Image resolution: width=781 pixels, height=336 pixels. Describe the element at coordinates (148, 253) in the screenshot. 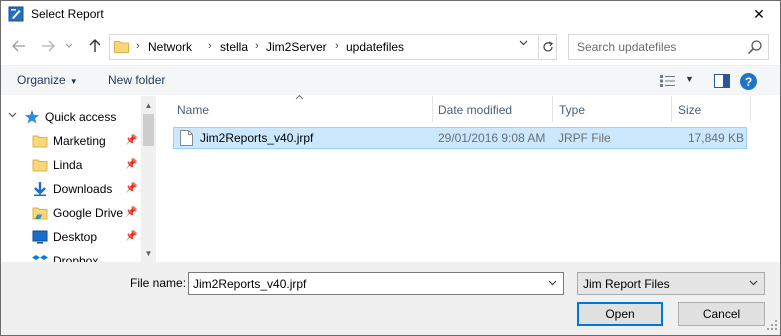

I see `scroll-down-arrow-icon: ▼` at that location.